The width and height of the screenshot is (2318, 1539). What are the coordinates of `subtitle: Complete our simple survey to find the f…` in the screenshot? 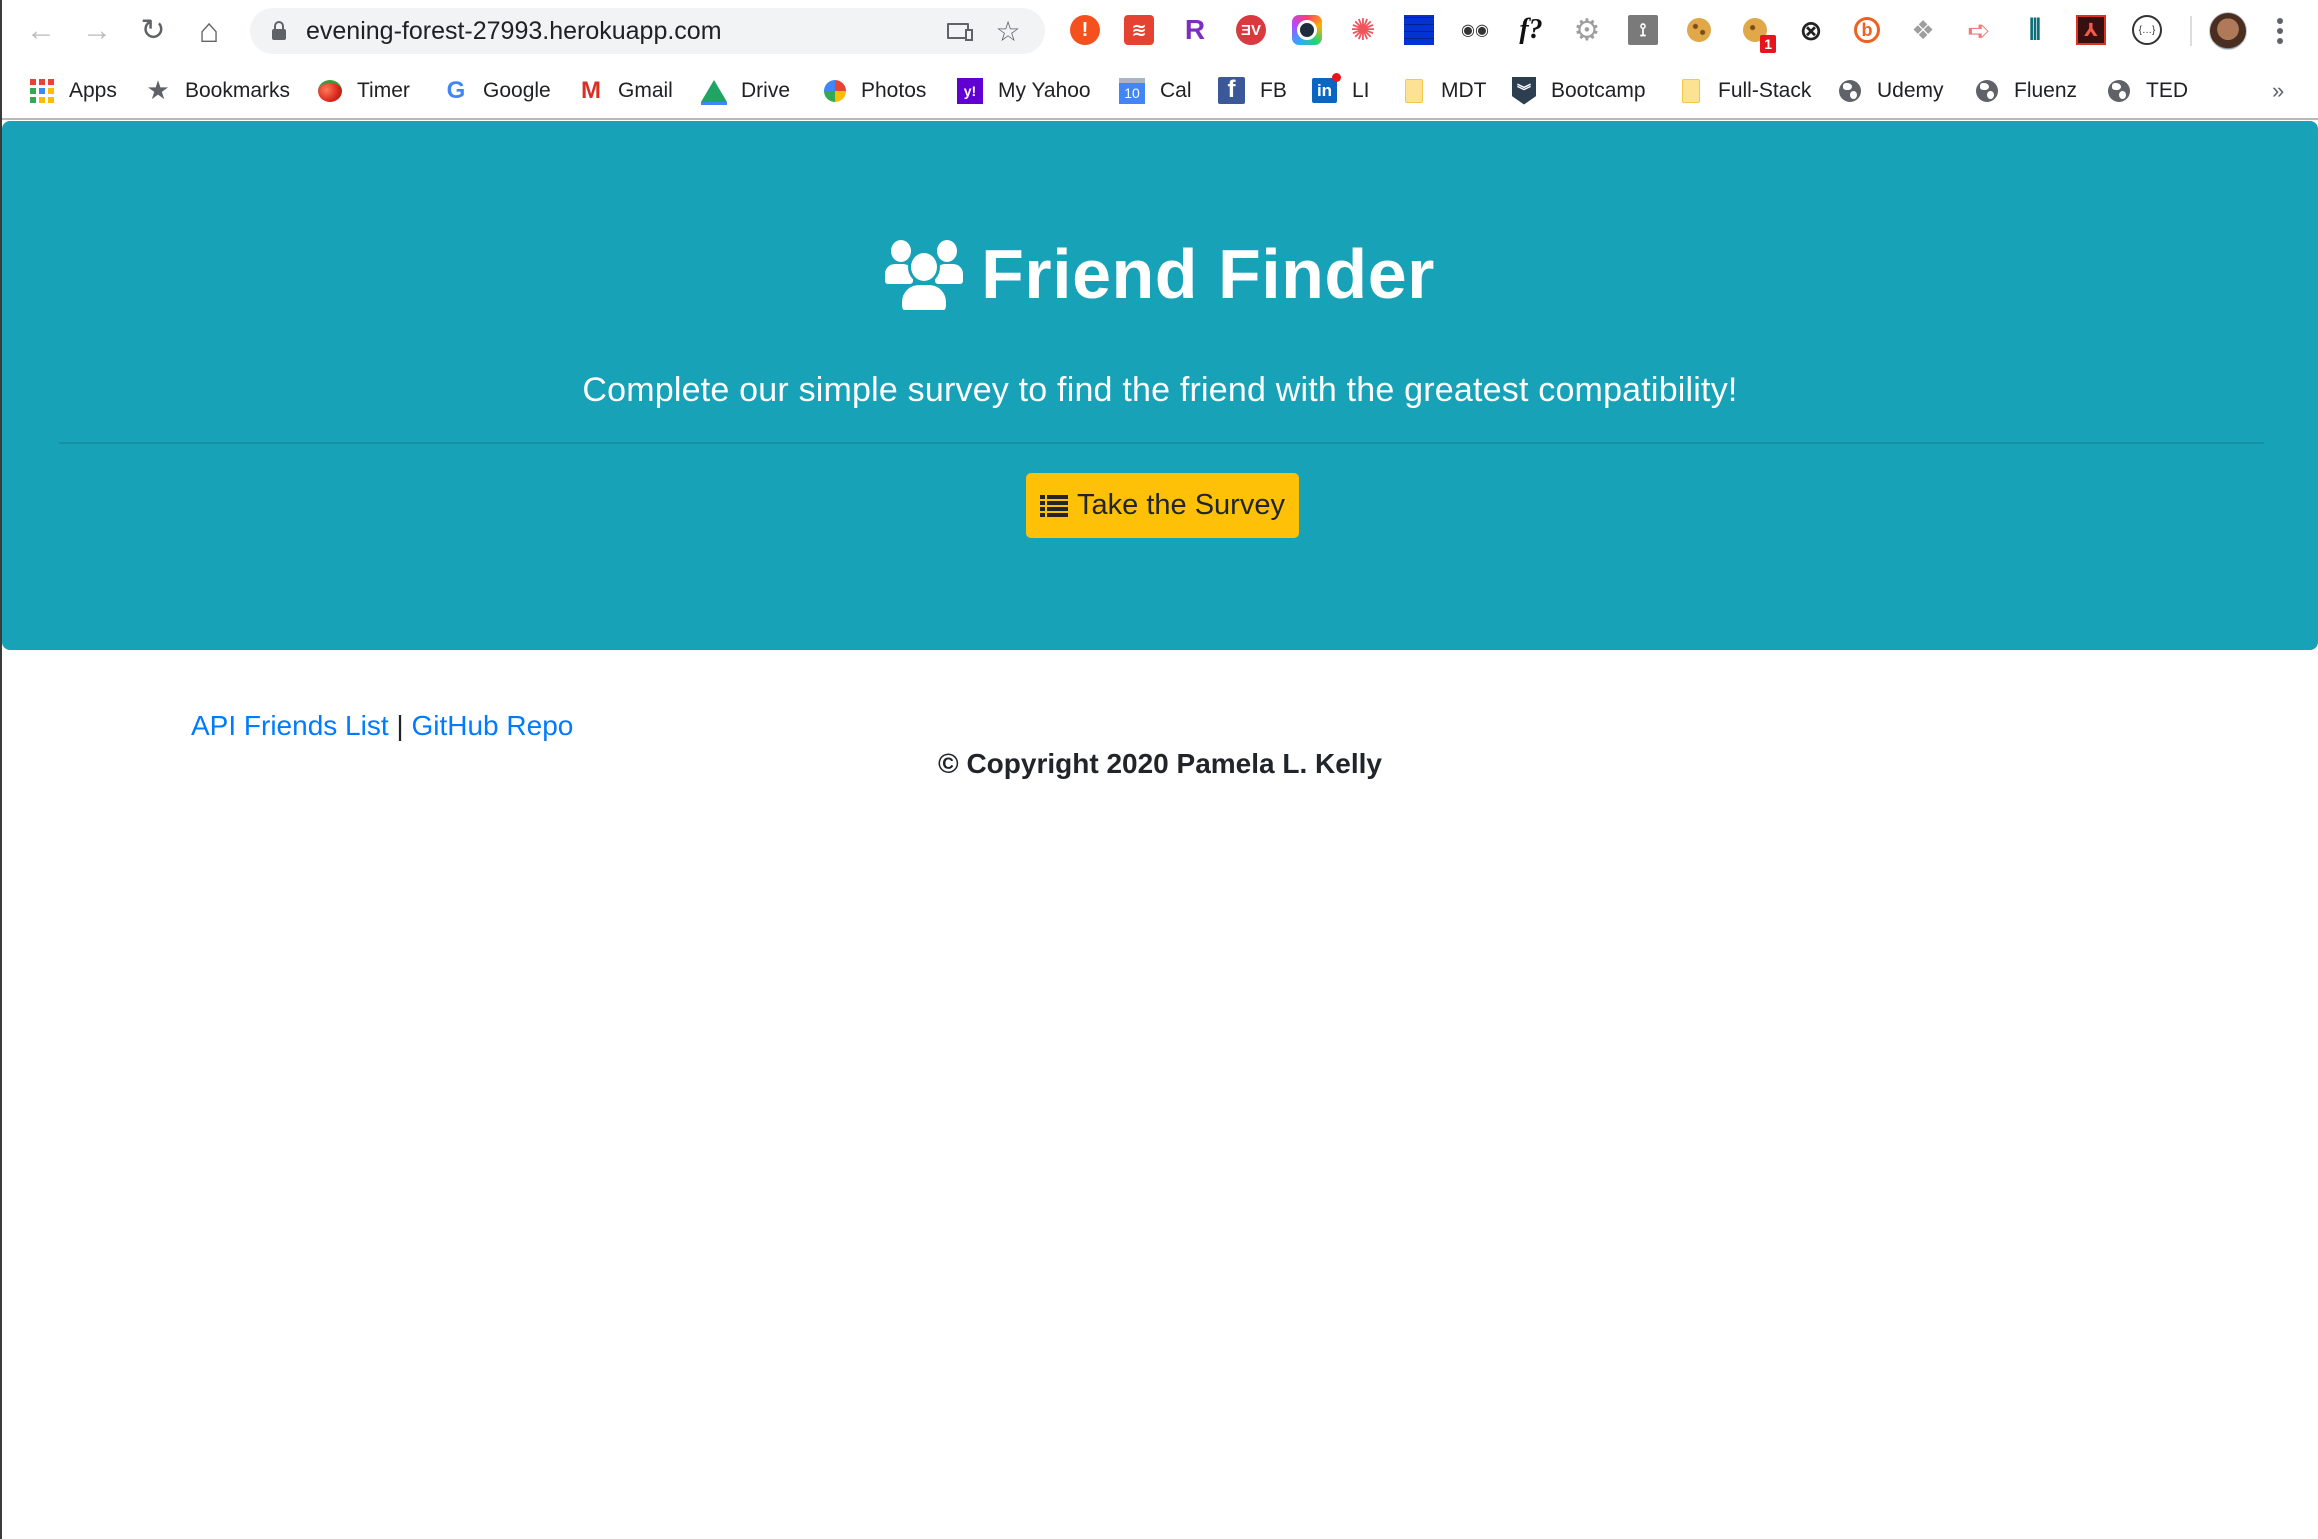 It's located at (1160, 390).